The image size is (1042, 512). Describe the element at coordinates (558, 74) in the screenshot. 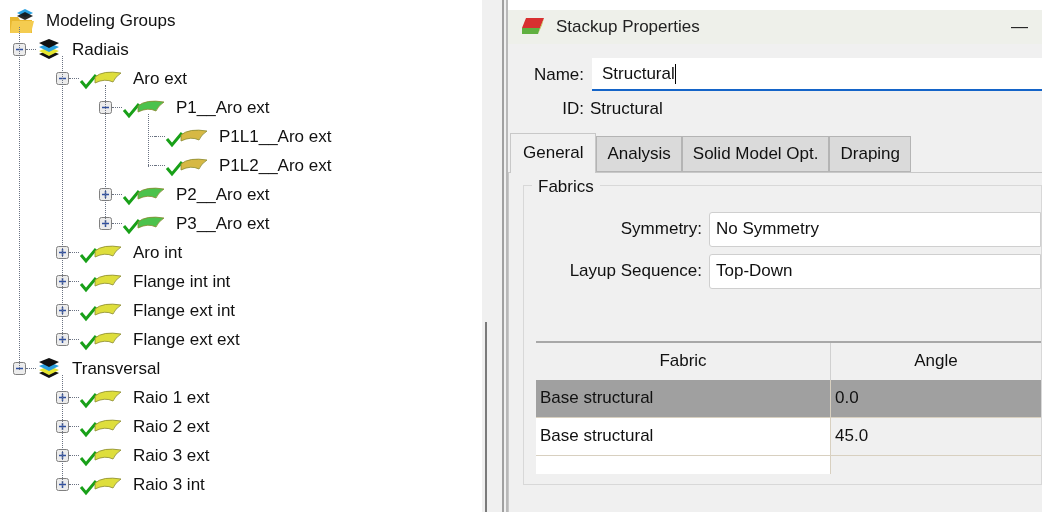

I see `name-label: Name:` at that location.